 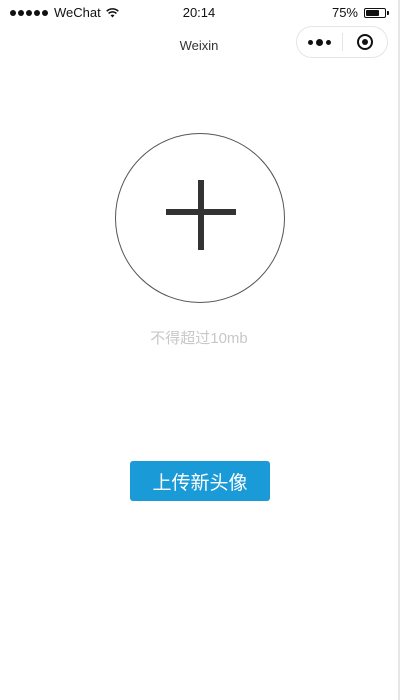 What do you see at coordinates (199, 338) in the screenshot?
I see `size-limit-hint: 不得超过10mb` at bounding box center [199, 338].